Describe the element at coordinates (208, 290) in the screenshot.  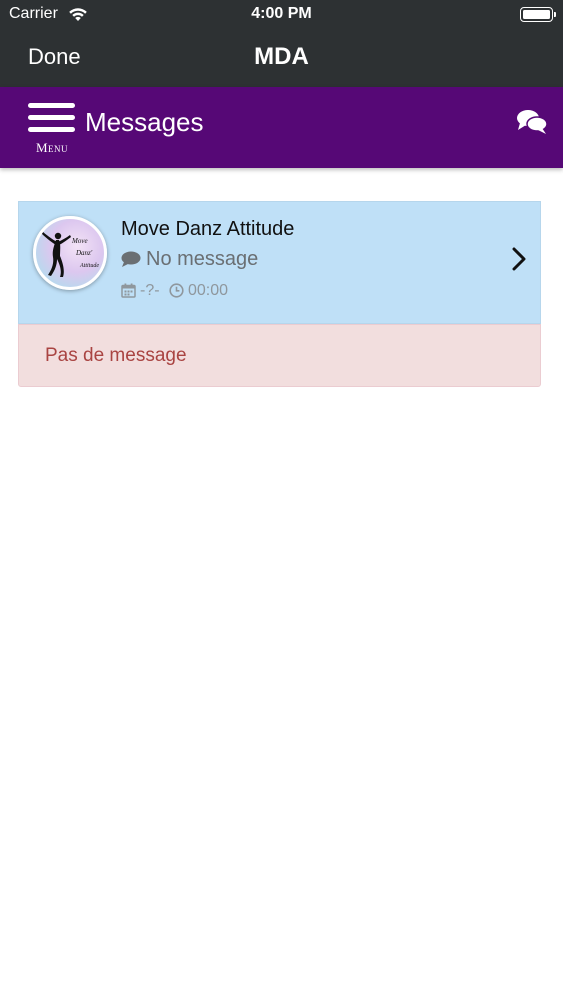
I see `conversation-time: 00:00` at that location.